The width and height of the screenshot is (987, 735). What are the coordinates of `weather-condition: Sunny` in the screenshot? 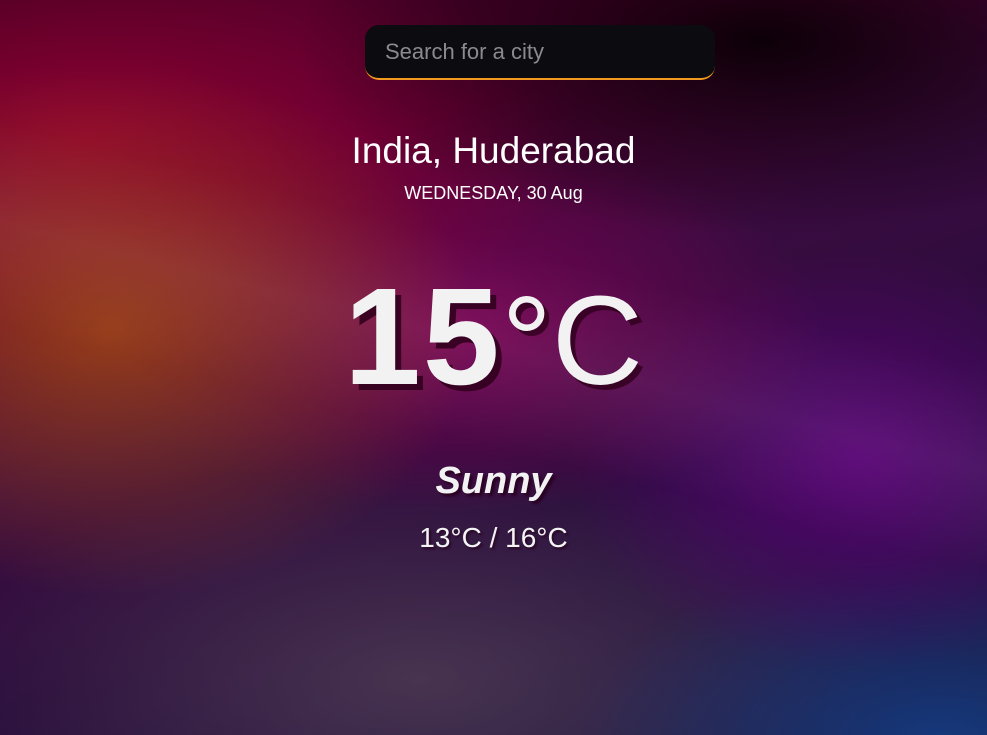 It's located at (493, 481).